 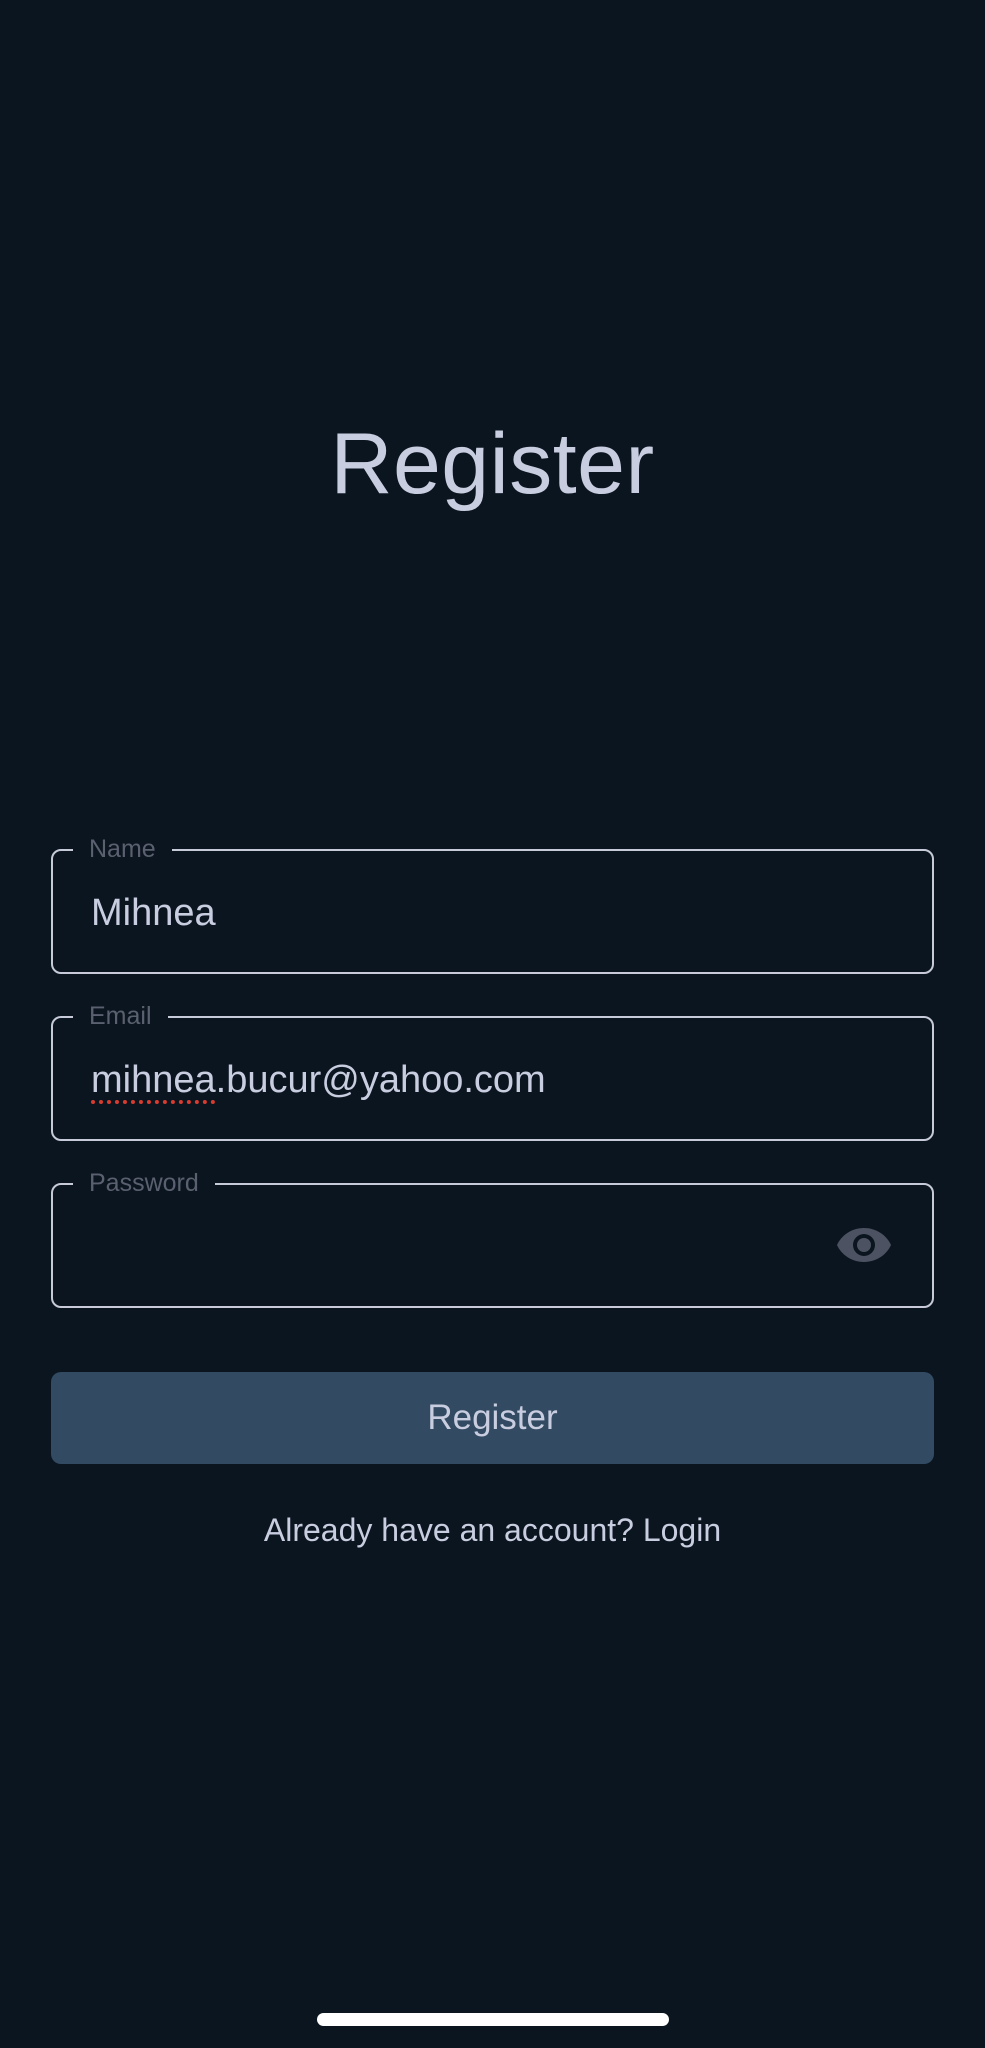 I want to click on email-field: Email mihnea.bucur@yahoo.com, so click(x=492, y=1070).